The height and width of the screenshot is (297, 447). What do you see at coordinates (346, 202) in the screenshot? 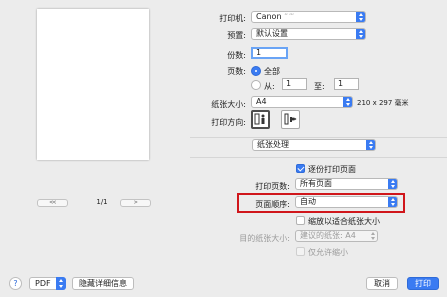
I see `page-order-select: 自动` at bounding box center [346, 202].